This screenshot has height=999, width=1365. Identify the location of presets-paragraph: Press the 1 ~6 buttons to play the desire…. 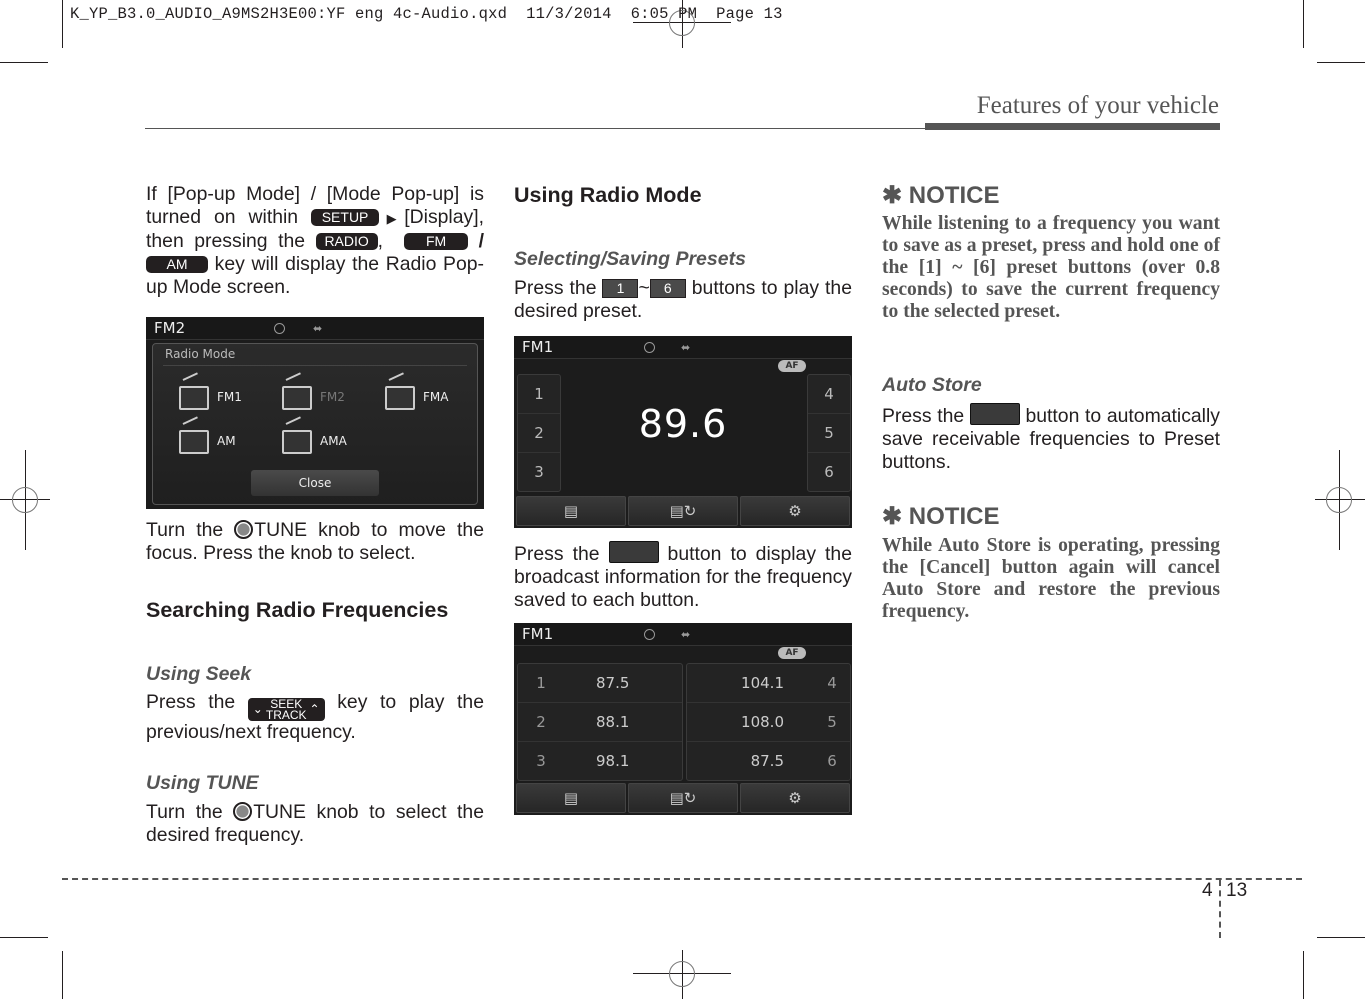
(683, 299).